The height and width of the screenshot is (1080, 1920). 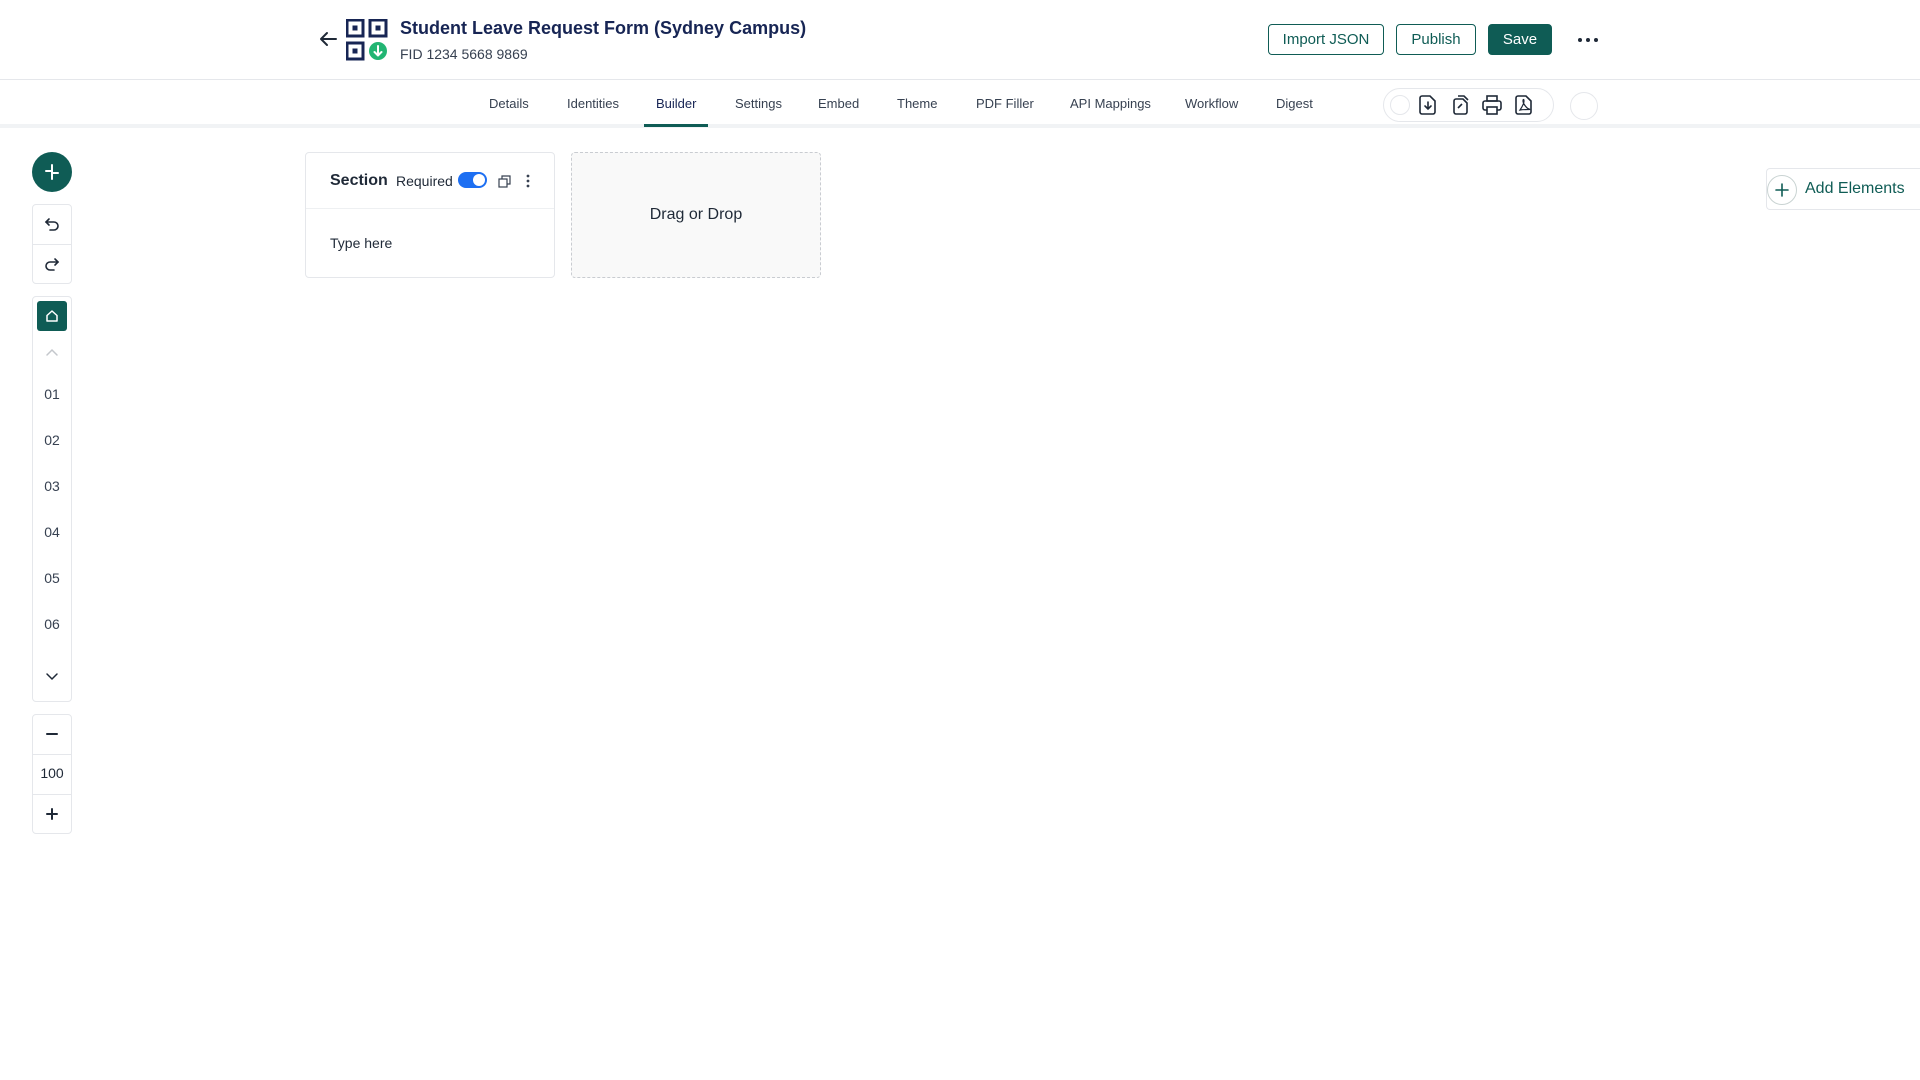 I want to click on drop-zone-label: Drag or Drop, so click(x=696, y=214).